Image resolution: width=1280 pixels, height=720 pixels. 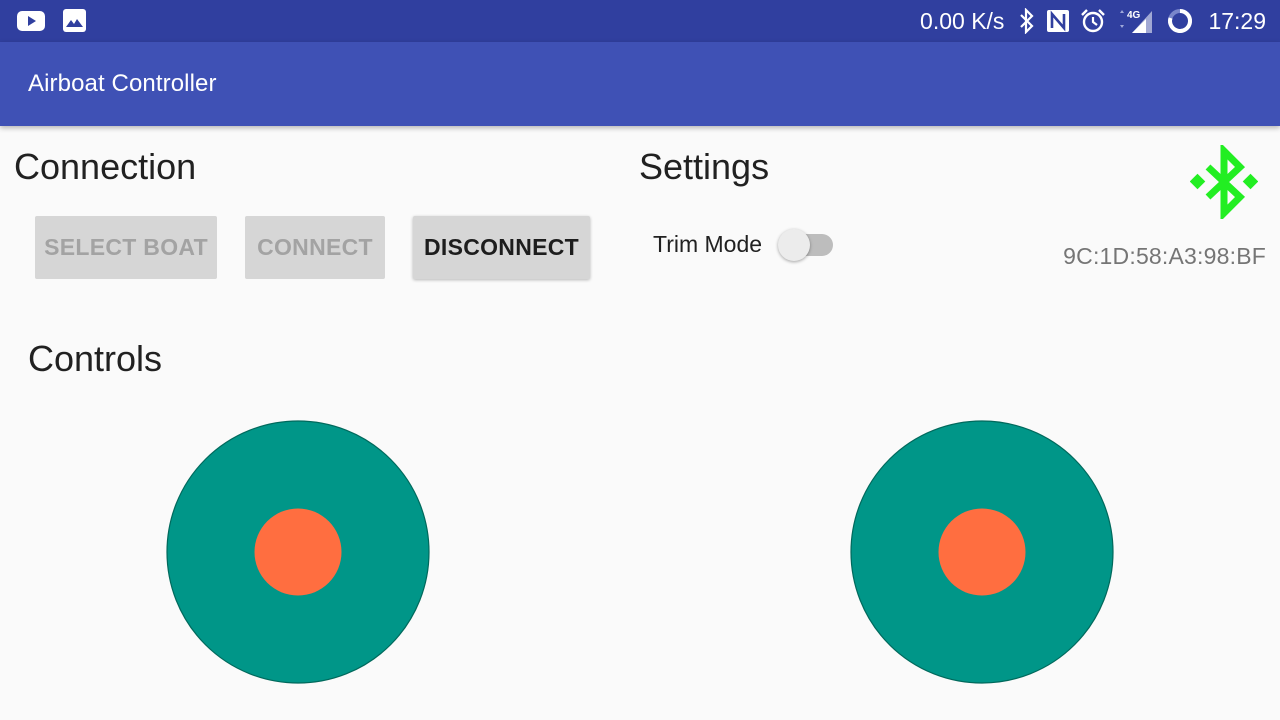 What do you see at coordinates (794, 245) in the screenshot?
I see `switch-thumb` at bounding box center [794, 245].